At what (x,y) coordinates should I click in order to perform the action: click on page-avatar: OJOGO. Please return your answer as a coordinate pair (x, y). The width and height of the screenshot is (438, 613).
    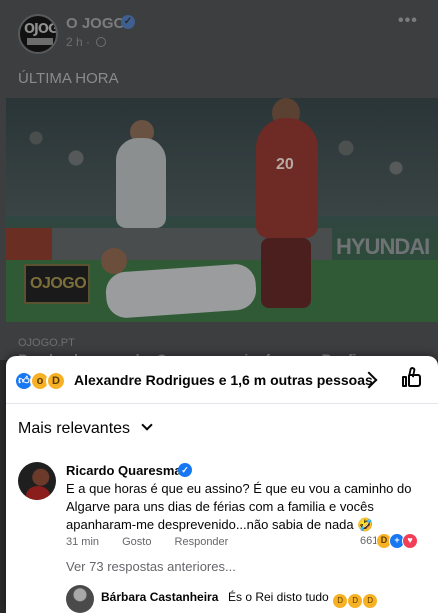
    Looking at the image, I should click on (38, 34).